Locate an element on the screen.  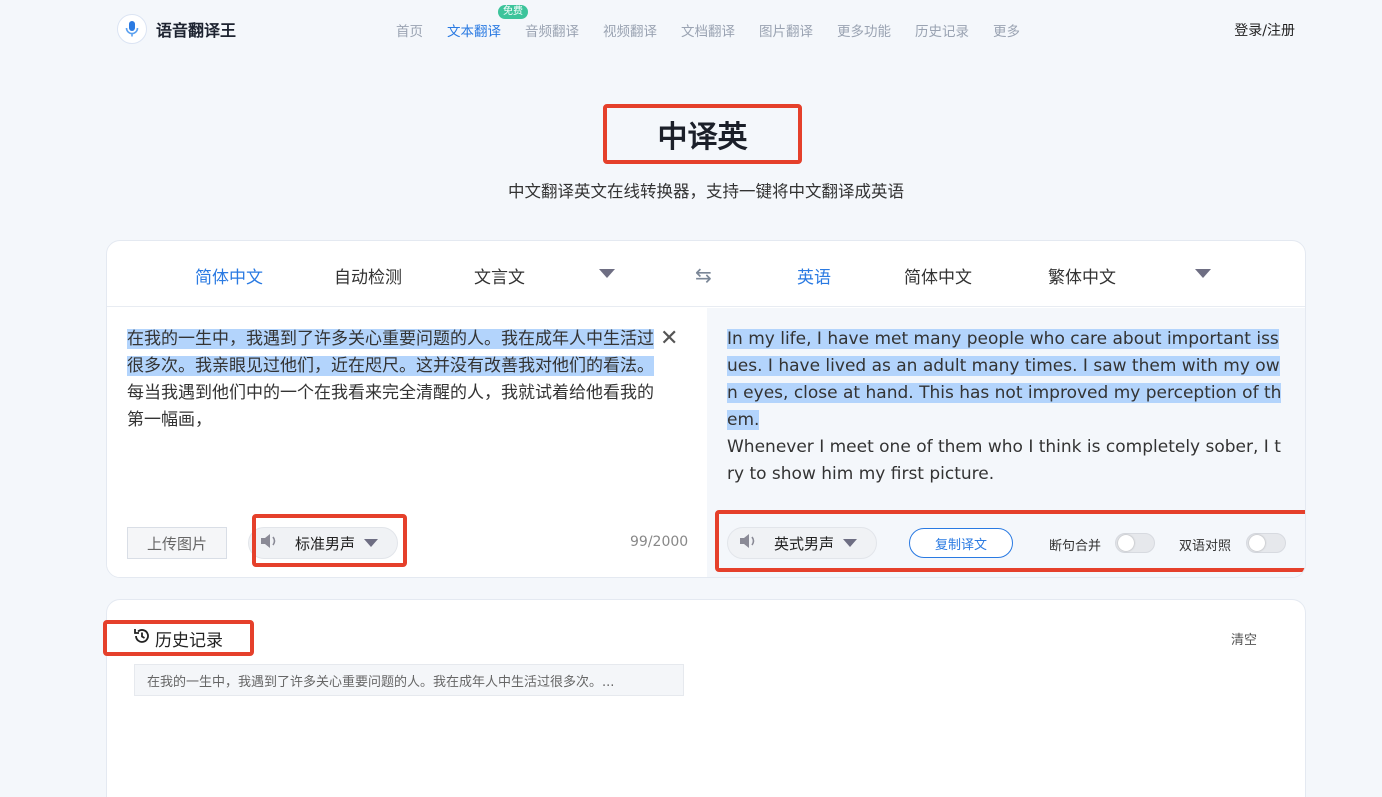
nav-text-translate-label: 文本翻译 is located at coordinates (474, 32).